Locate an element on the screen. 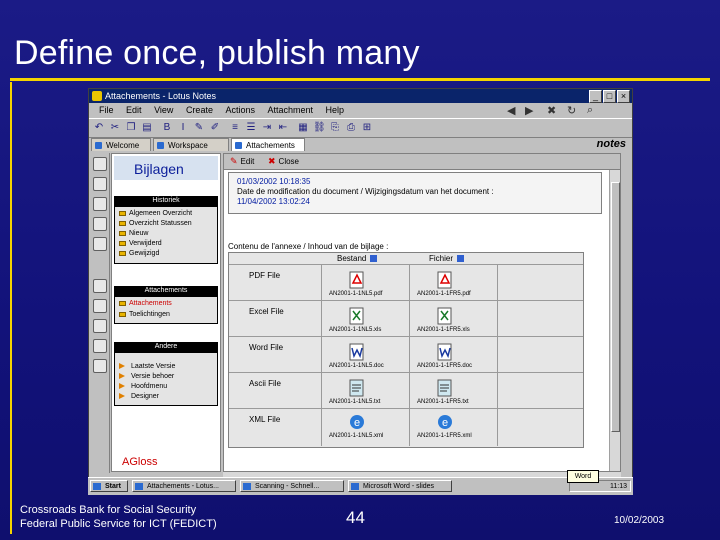  toolbar-grid-icon: ⊞ is located at coordinates (367, 128).